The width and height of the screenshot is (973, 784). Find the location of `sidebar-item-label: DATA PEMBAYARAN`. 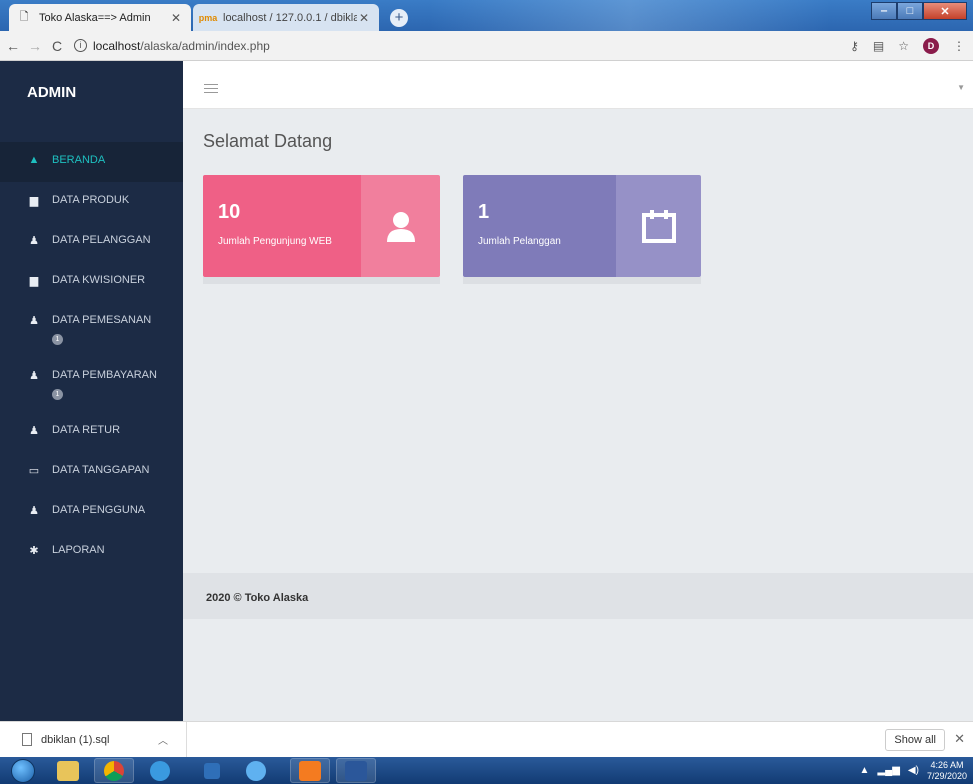

sidebar-item-label: DATA PEMBAYARAN is located at coordinates (104, 375).